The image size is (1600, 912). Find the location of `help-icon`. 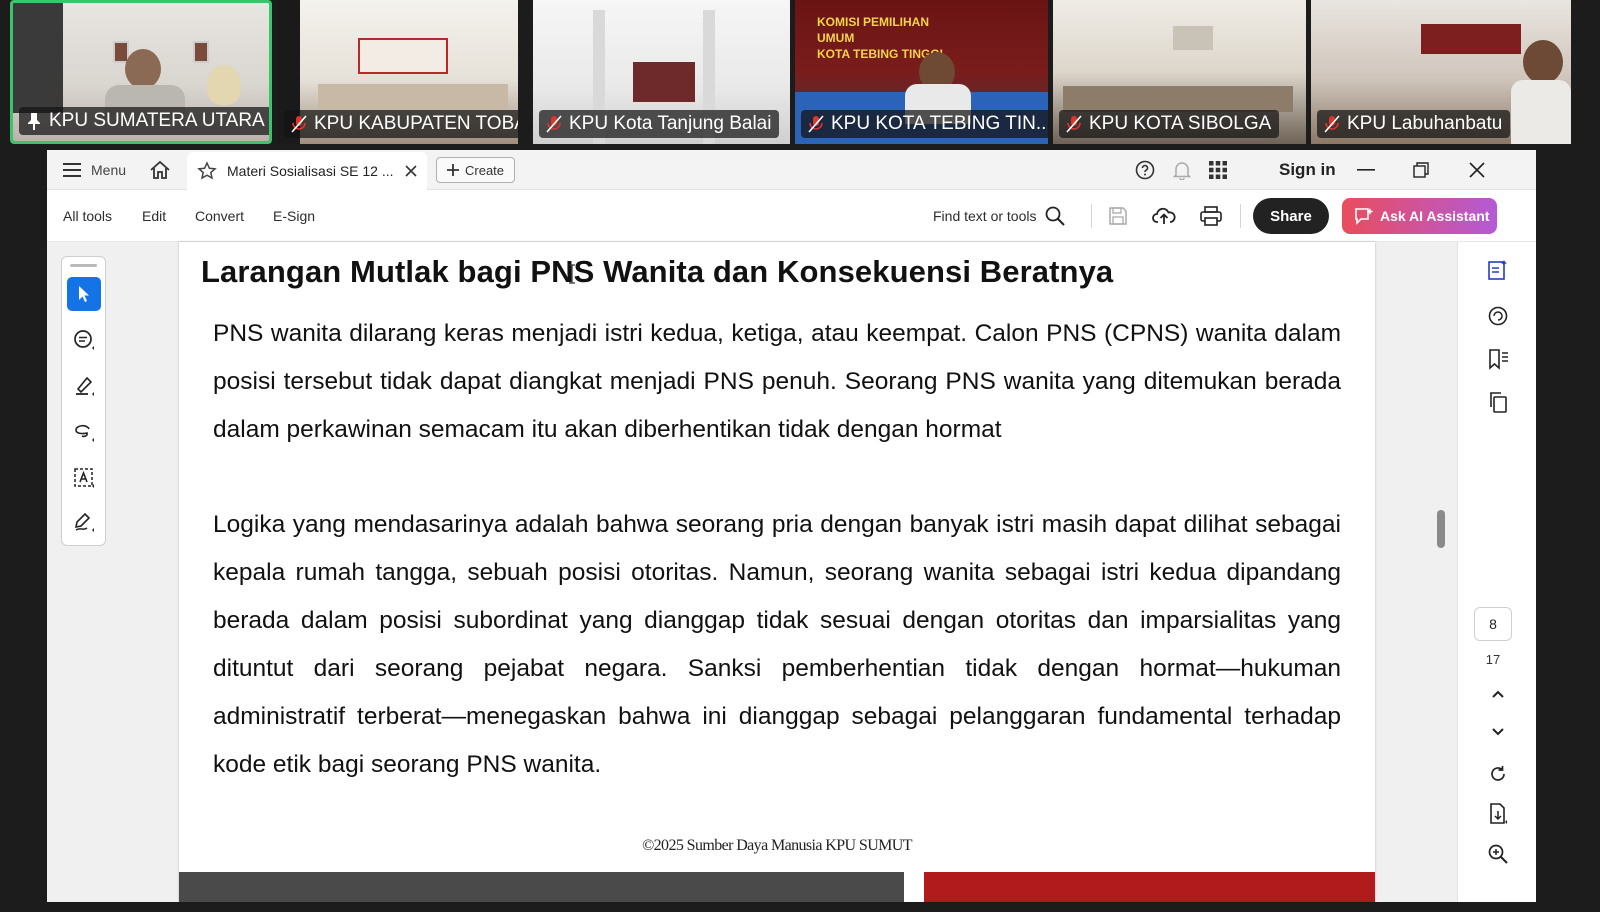

help-icon is located at coordinates (1145, 170).